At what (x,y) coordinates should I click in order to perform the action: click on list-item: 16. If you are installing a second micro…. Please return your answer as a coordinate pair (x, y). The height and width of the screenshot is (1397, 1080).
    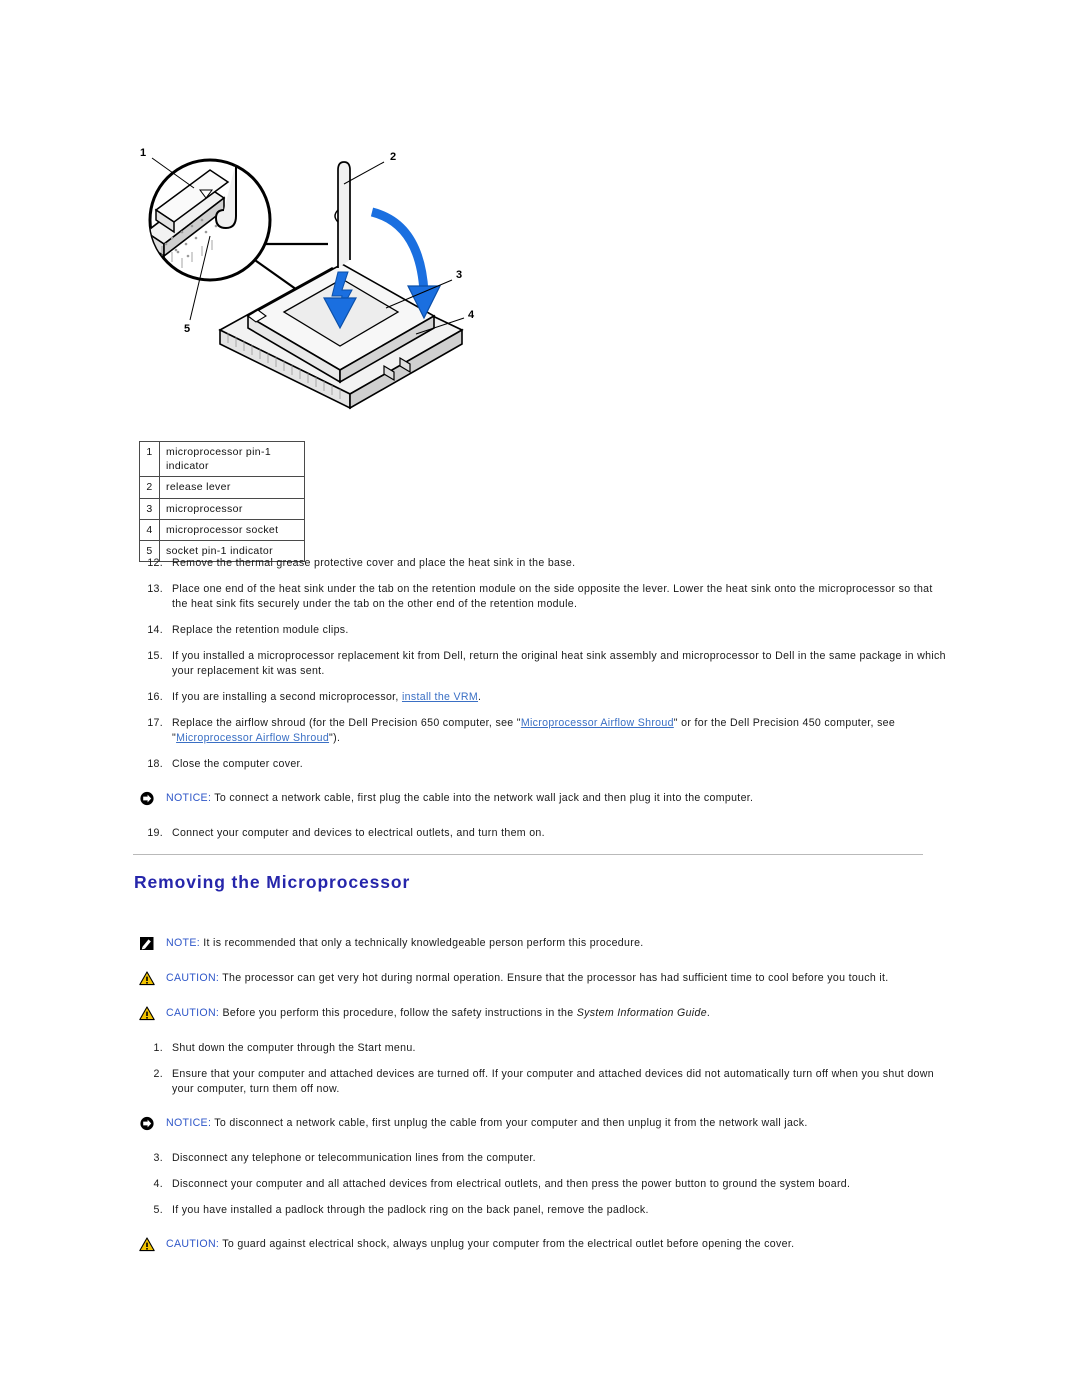
    Looking at the image, I should click on (544, 697).